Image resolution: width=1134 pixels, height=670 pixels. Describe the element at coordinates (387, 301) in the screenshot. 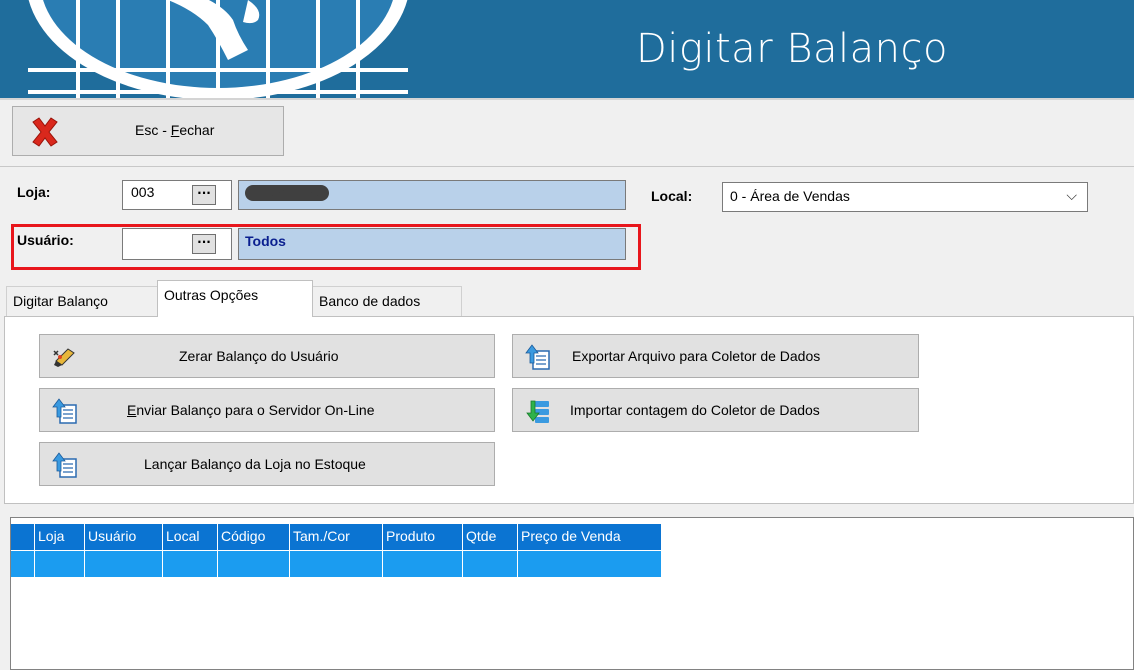

I see `tab-banco-de-dados: Banco de dados` at that location.